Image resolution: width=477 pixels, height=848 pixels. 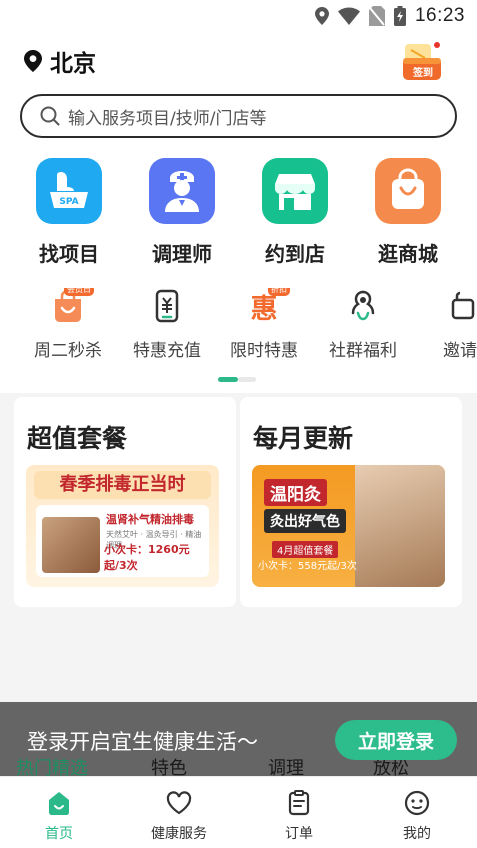 I want to click on poster-headline: 春季排毒正当时, so click(x=122, y=485).